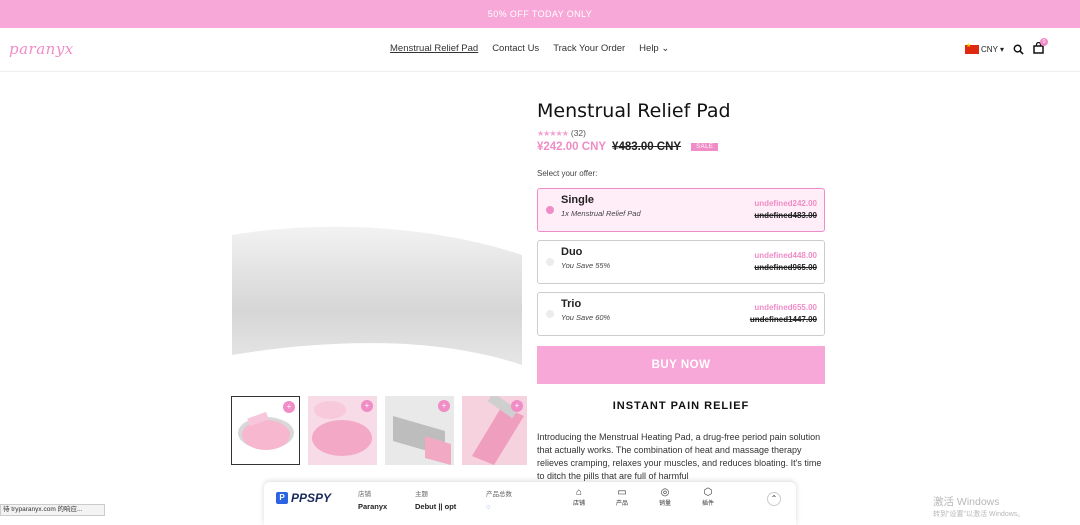 This screenshot has width=1080, height=525. I want to click on offer-label: Select your offer:, so click(567, 173).